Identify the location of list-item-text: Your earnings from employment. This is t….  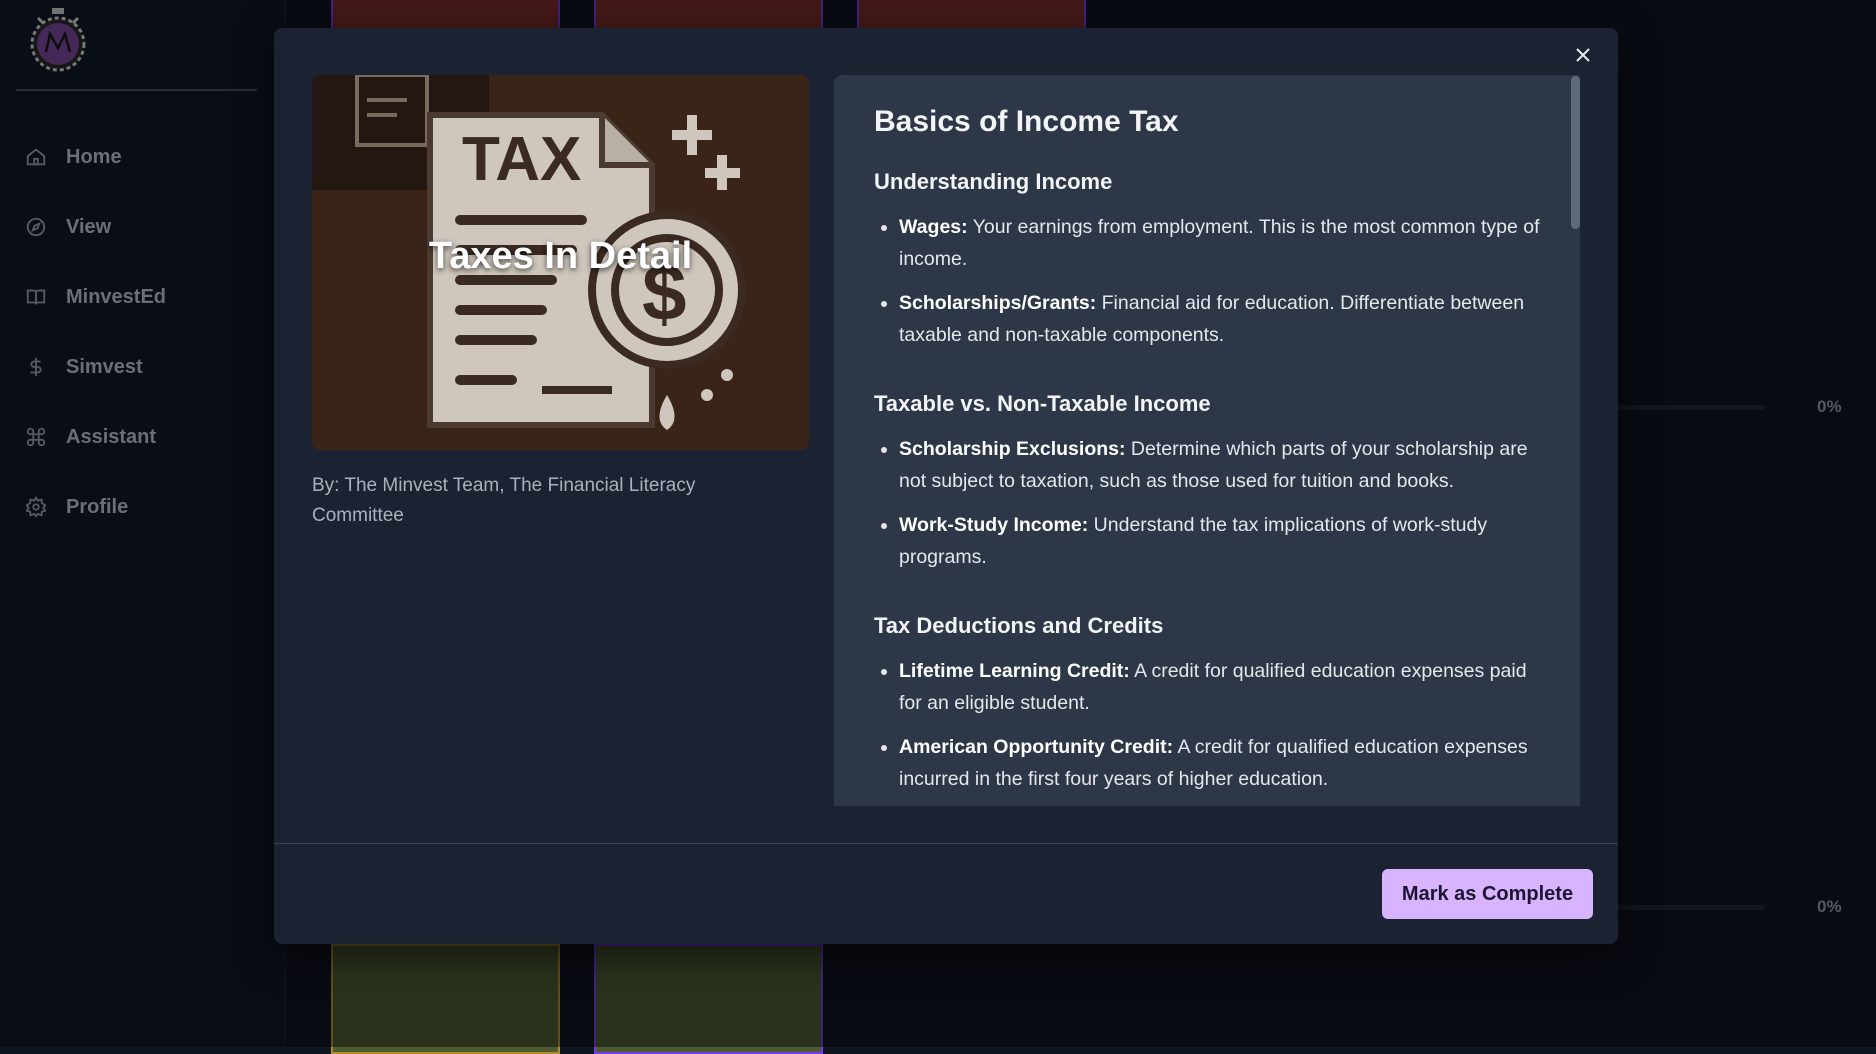
(1219, 243).